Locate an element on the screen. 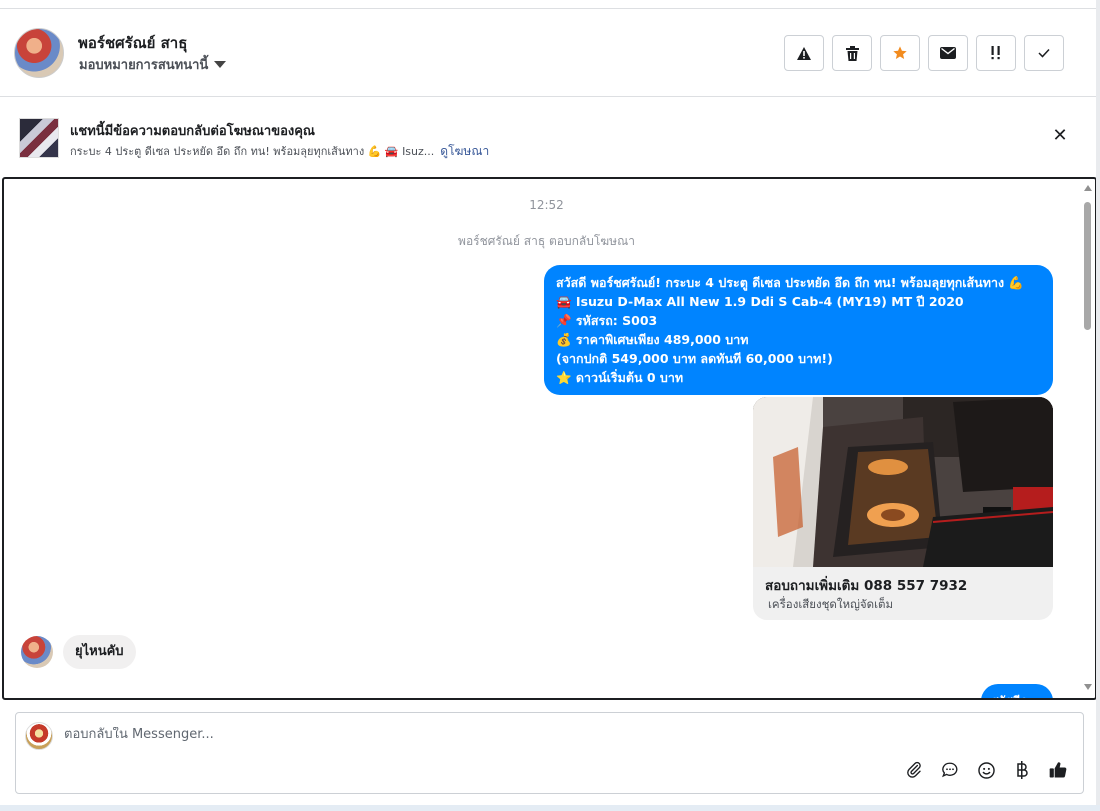 This screenshot has height=811, width=1100. header-actions is located at coordinates (924, 53).